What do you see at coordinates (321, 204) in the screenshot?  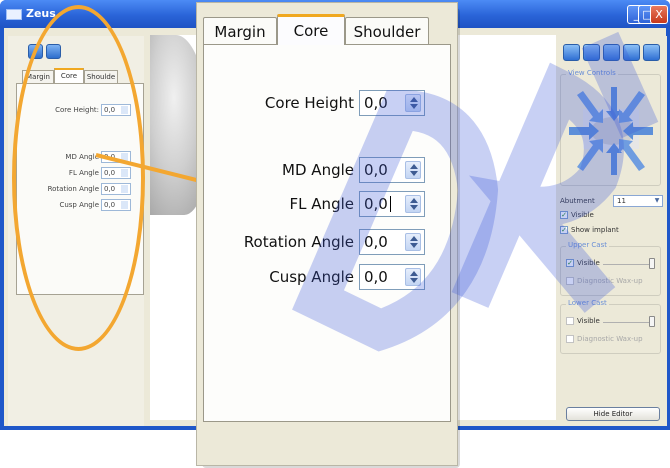 I see `fl-angle-label: FL Angle` at bounding box center [321, 204].